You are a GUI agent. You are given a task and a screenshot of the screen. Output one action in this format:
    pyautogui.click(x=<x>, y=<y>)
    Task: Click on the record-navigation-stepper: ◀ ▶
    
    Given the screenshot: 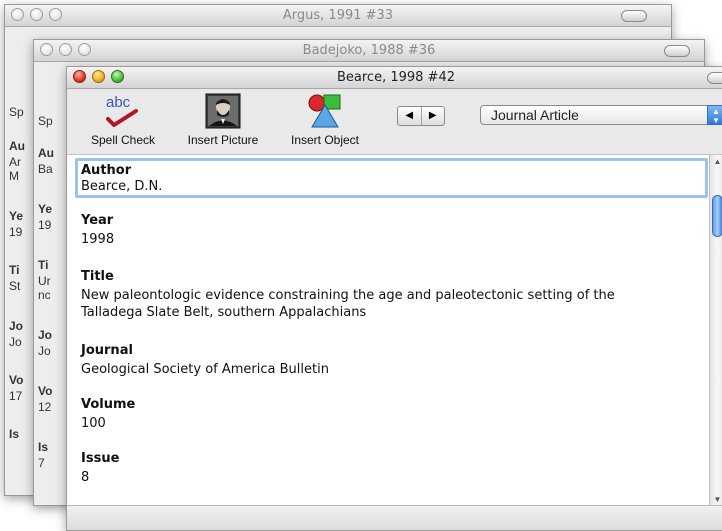 What is the action you would take?
    pyautogui.click(x=421, y=116)
    